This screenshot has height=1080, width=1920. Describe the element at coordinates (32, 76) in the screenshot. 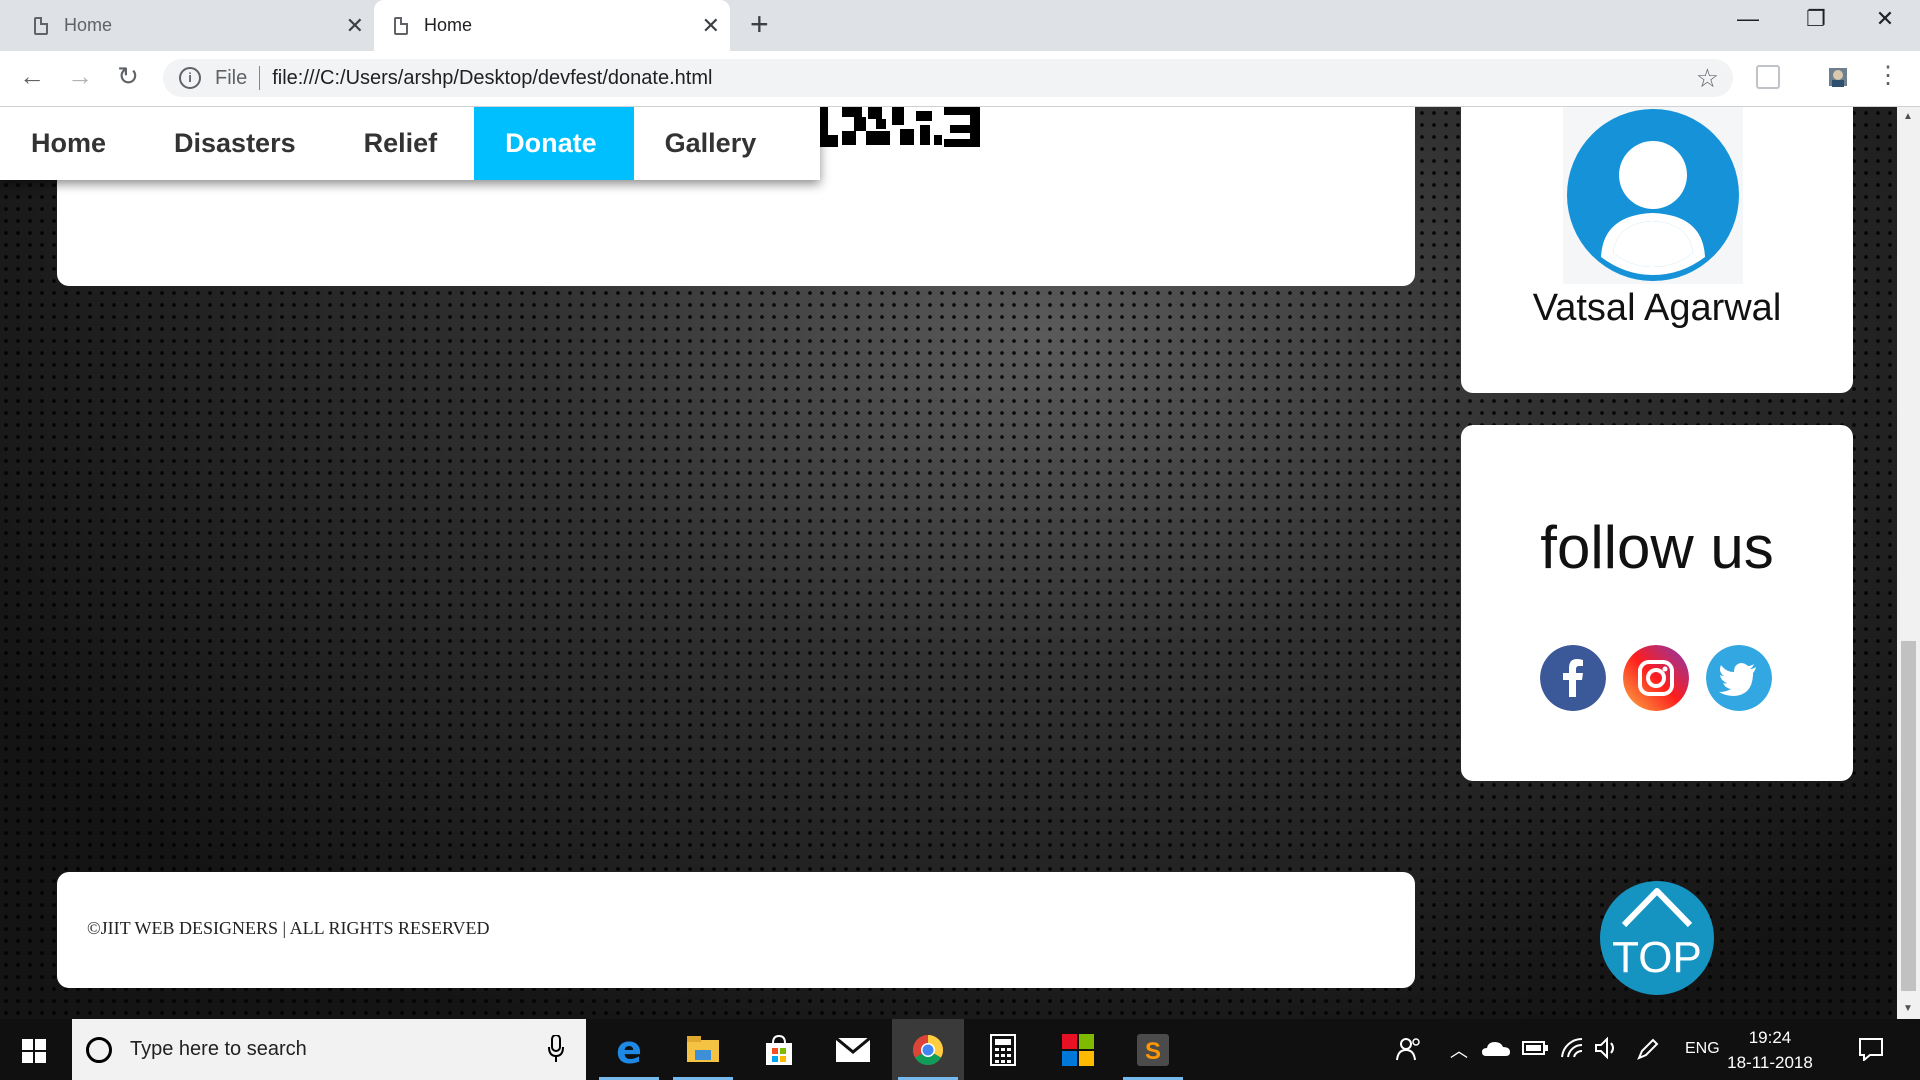

I see `back-button: ←` at that location.